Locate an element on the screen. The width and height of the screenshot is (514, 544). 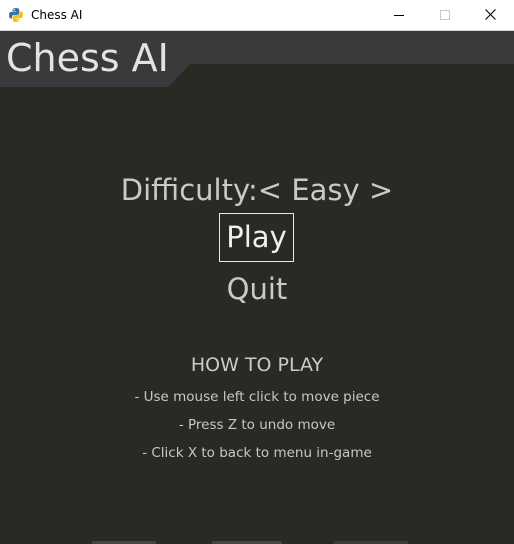
instruction-line: - Click X to back to menu in-game is located at coordinates (257, 453).